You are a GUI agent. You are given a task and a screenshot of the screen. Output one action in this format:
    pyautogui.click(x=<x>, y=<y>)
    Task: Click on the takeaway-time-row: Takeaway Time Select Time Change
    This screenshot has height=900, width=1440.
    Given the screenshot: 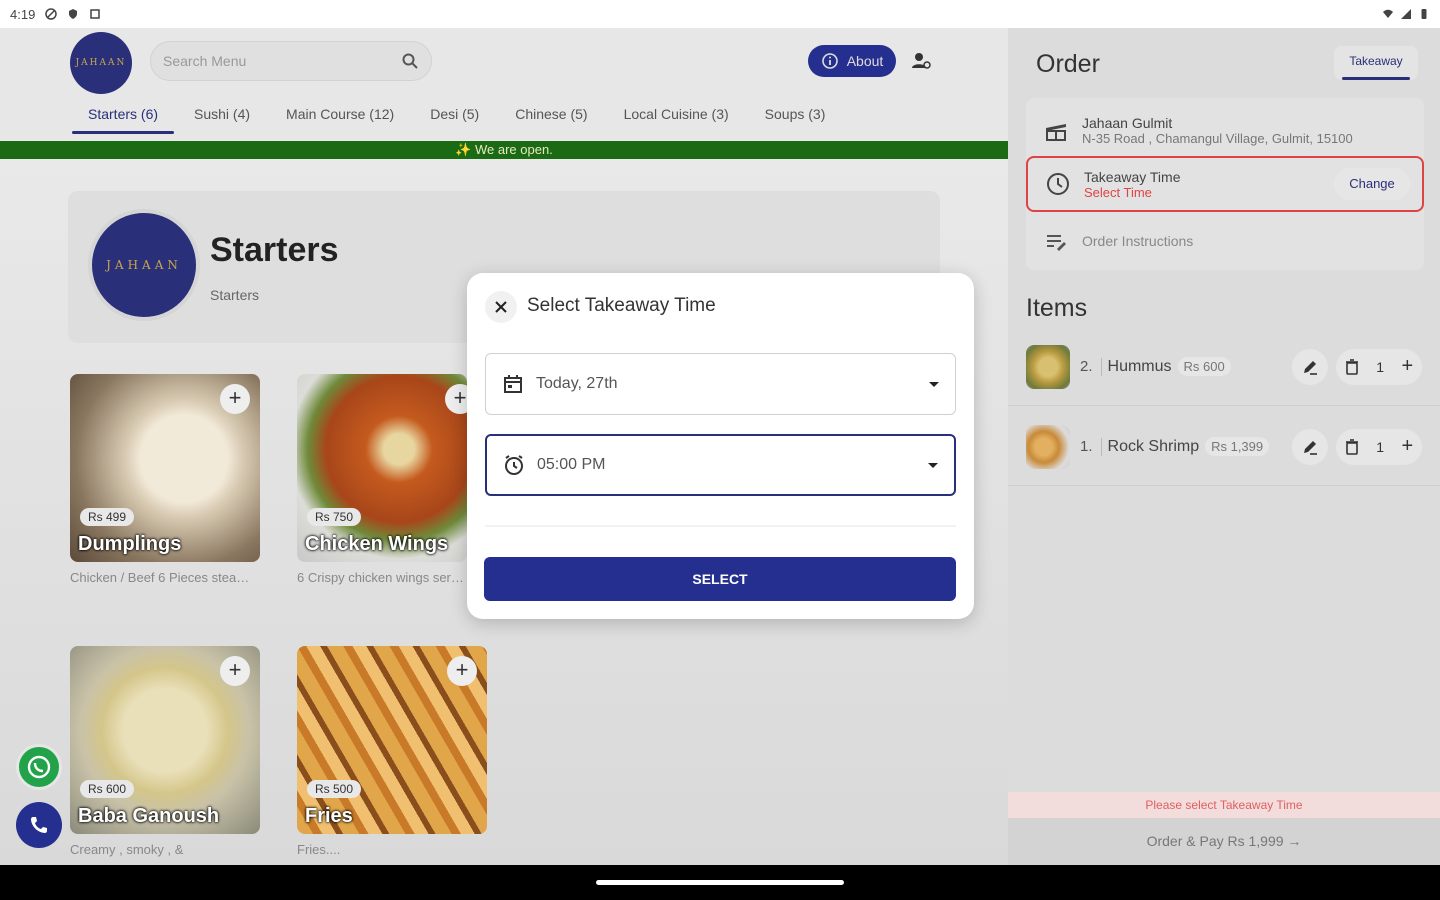 What is the action you would take?
    pyautogui.click(x=1225, y=184)
    